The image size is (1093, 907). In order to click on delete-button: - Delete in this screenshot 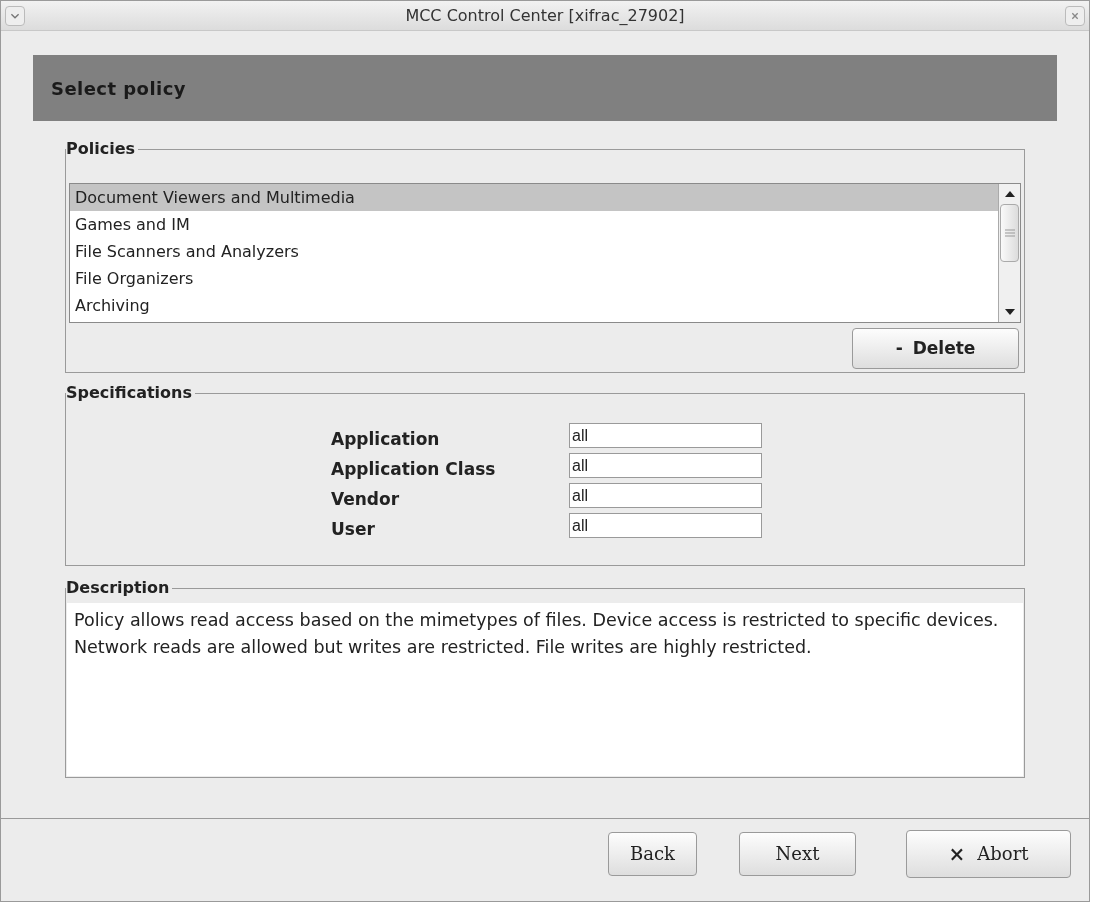, I will do `click(935, 348)`.